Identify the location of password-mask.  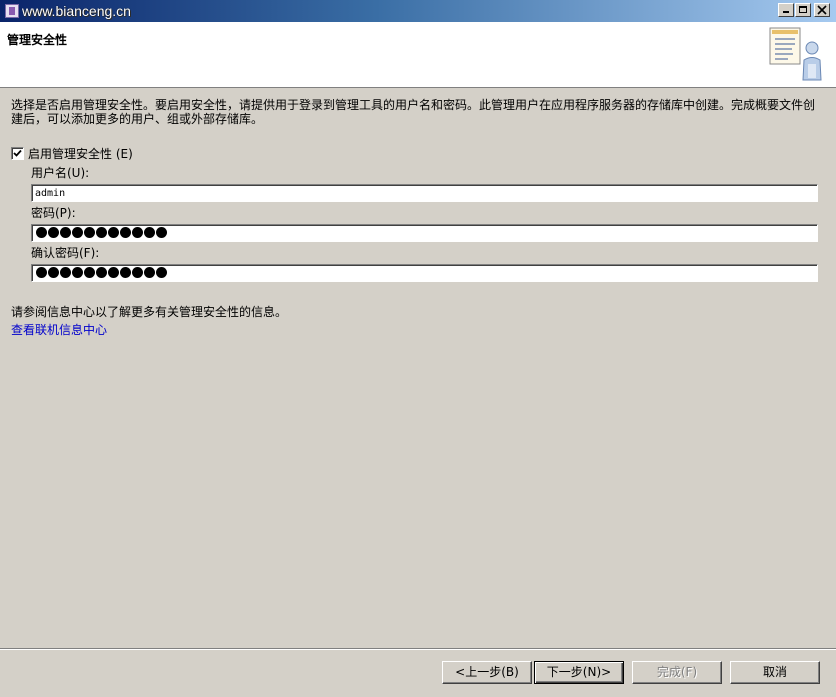
(101, 232).